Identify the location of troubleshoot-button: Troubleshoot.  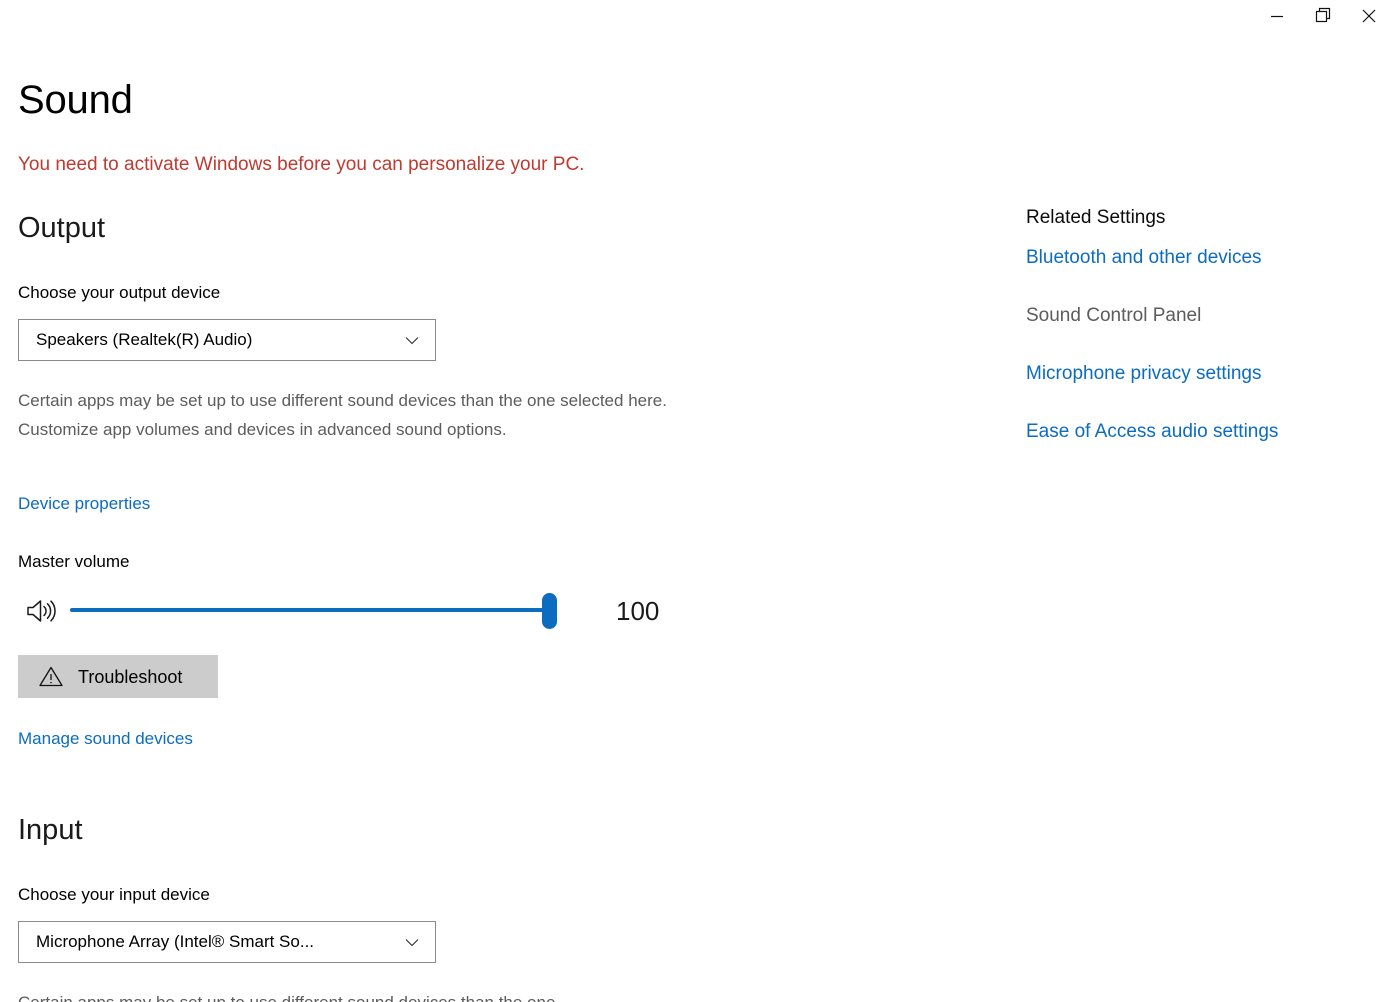
(118, 676).